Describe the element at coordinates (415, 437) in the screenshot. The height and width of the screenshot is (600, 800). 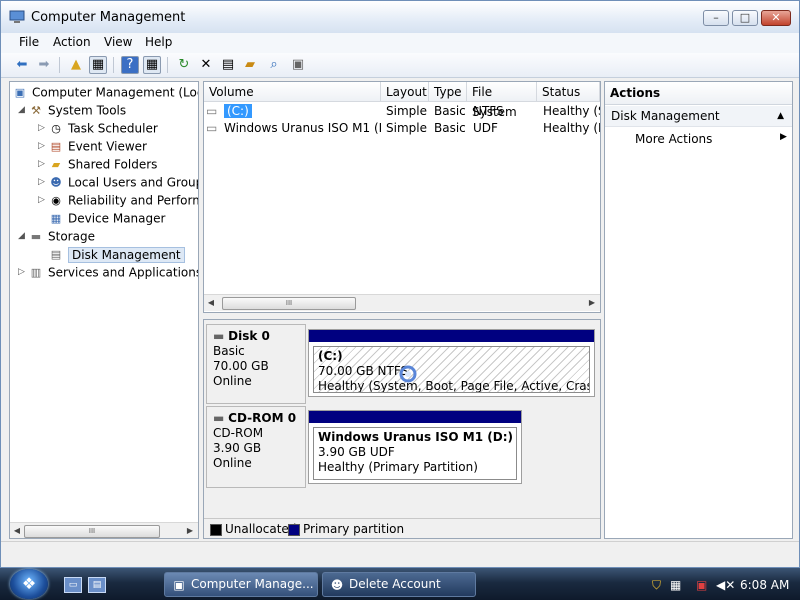
I see `partition-name: Windows Uranus ISO M1 (D:)` at that location.